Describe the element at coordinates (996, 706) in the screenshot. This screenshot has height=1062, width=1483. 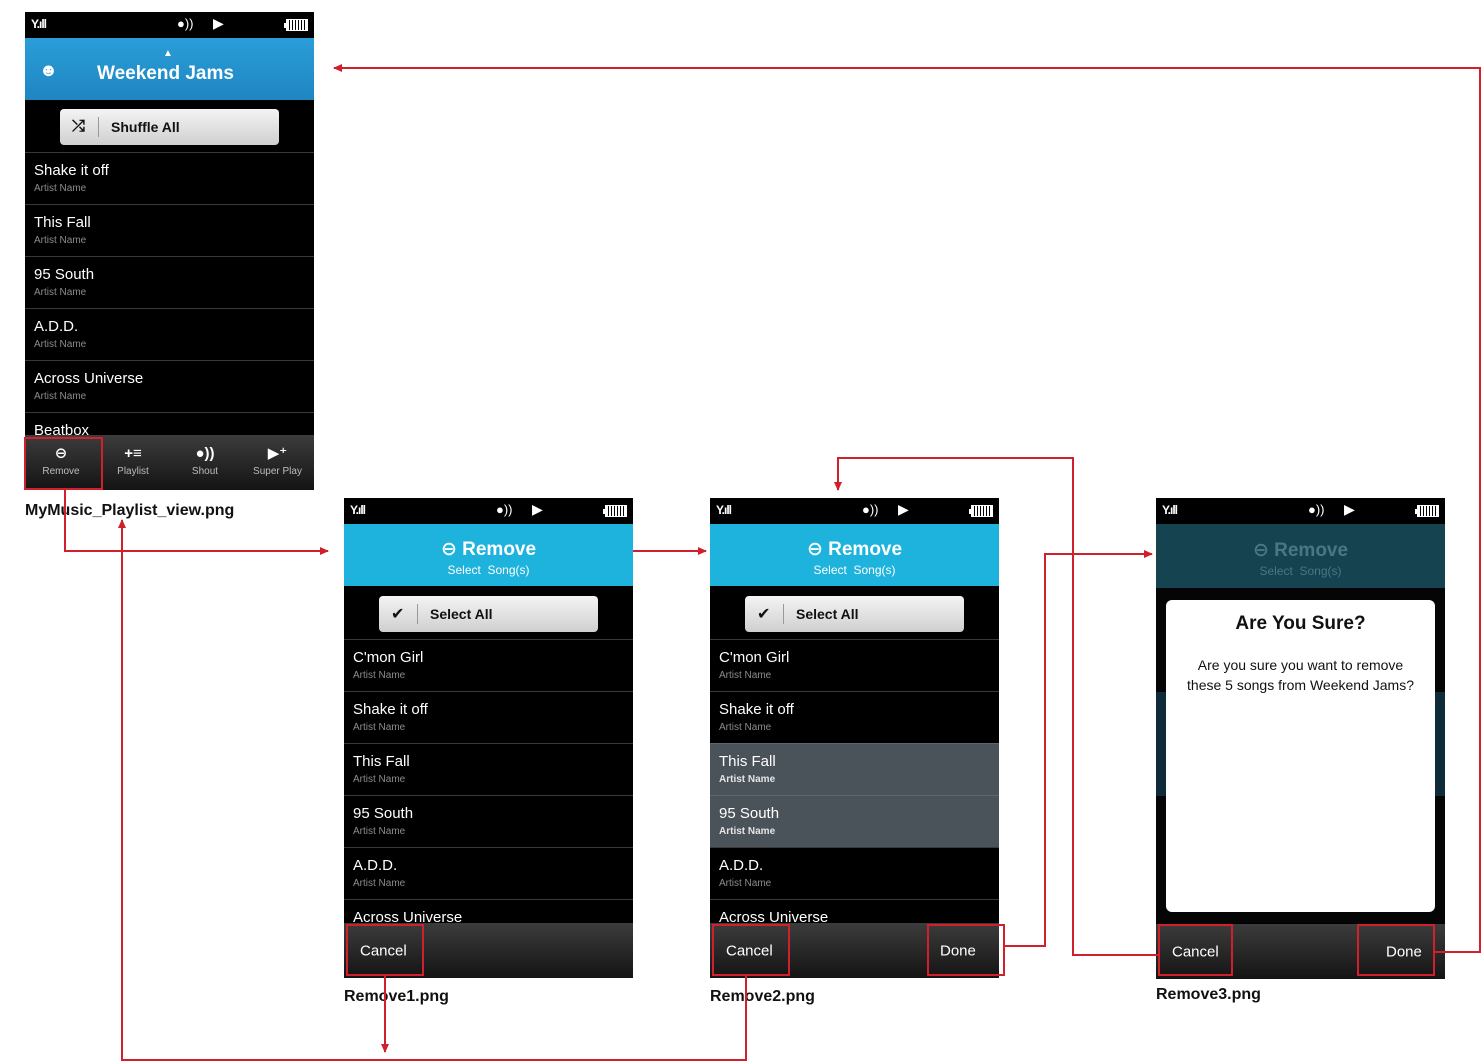
I see `arrow-cancel3-to-remove2` at that location.